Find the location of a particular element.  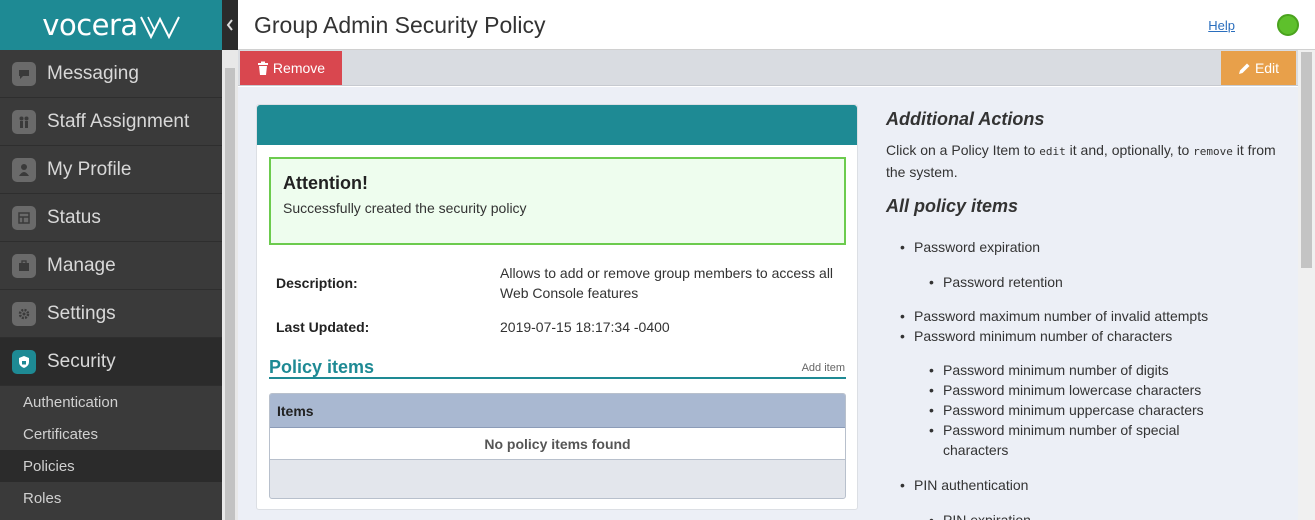

remove-label: Remove is located at coordinates (299, 68).